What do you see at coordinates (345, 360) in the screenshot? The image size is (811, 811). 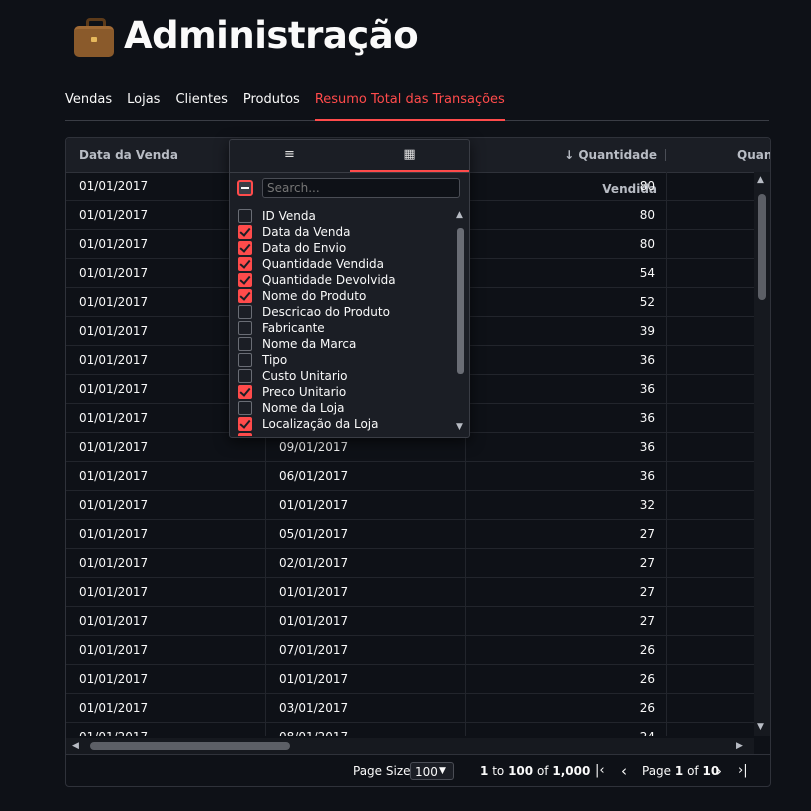 I see `column-toggle-item: Tipo` at bounding box center [345, 360].